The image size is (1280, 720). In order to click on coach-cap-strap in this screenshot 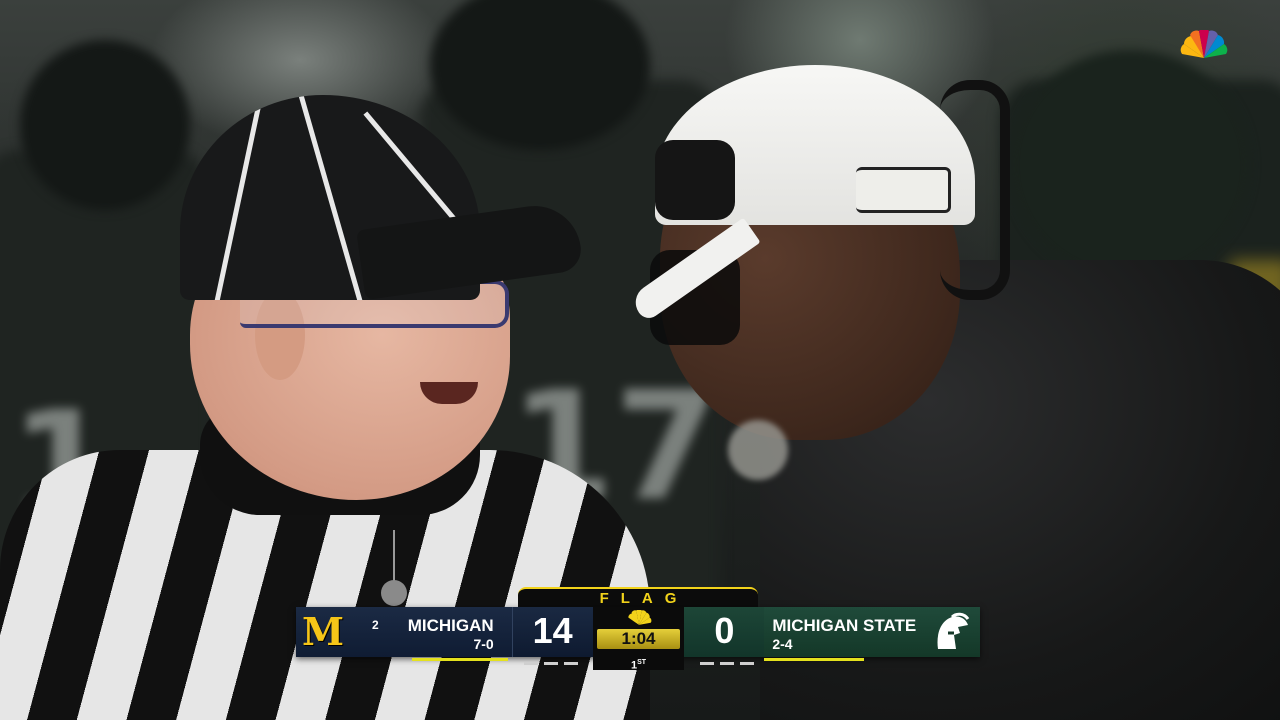, I will do `click(903, 190)`.